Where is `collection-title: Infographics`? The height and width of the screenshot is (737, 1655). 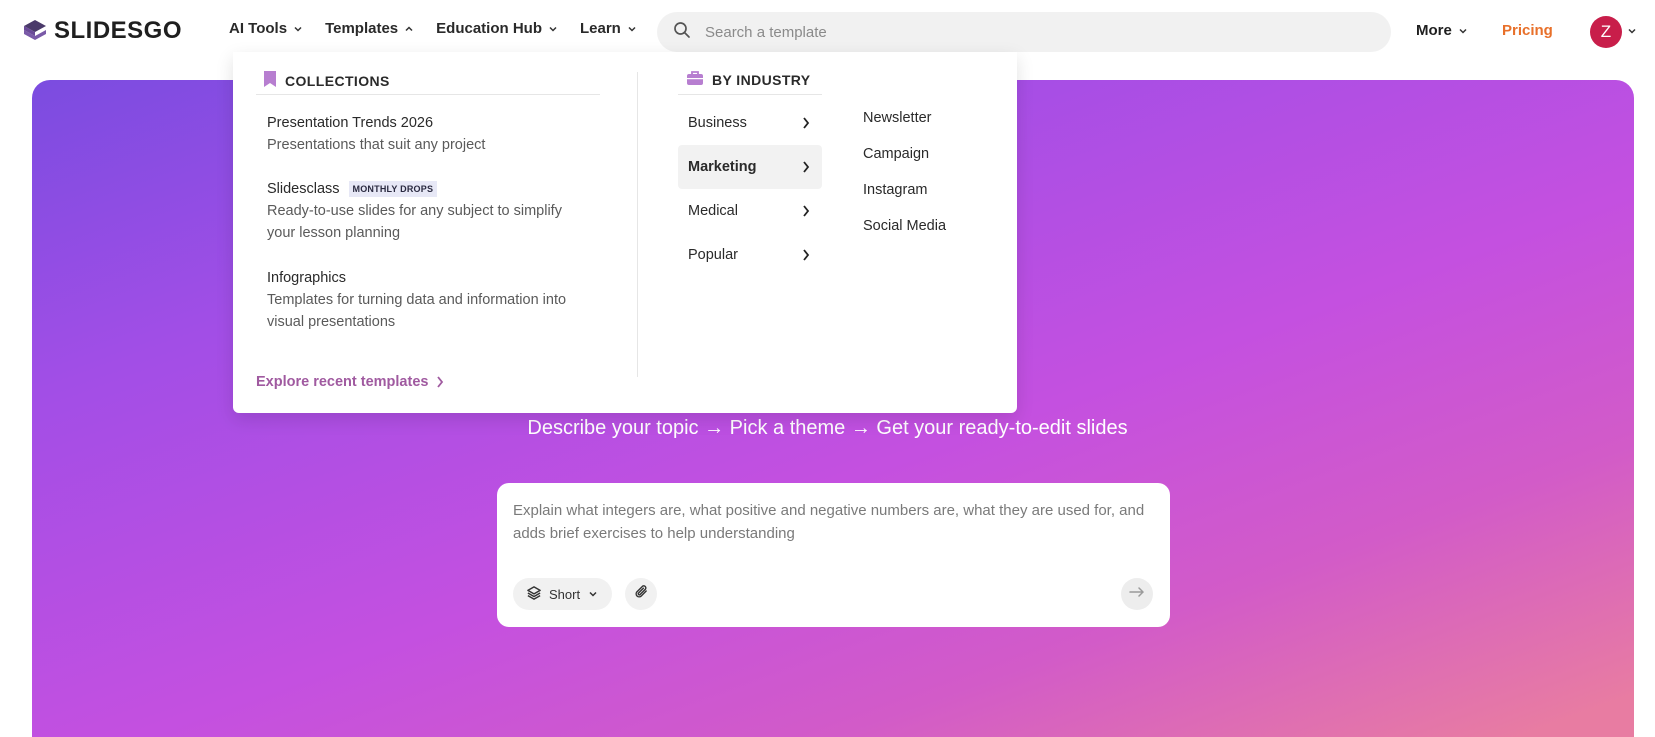
collection-title: Infographics is located at coordinates (306, 278).